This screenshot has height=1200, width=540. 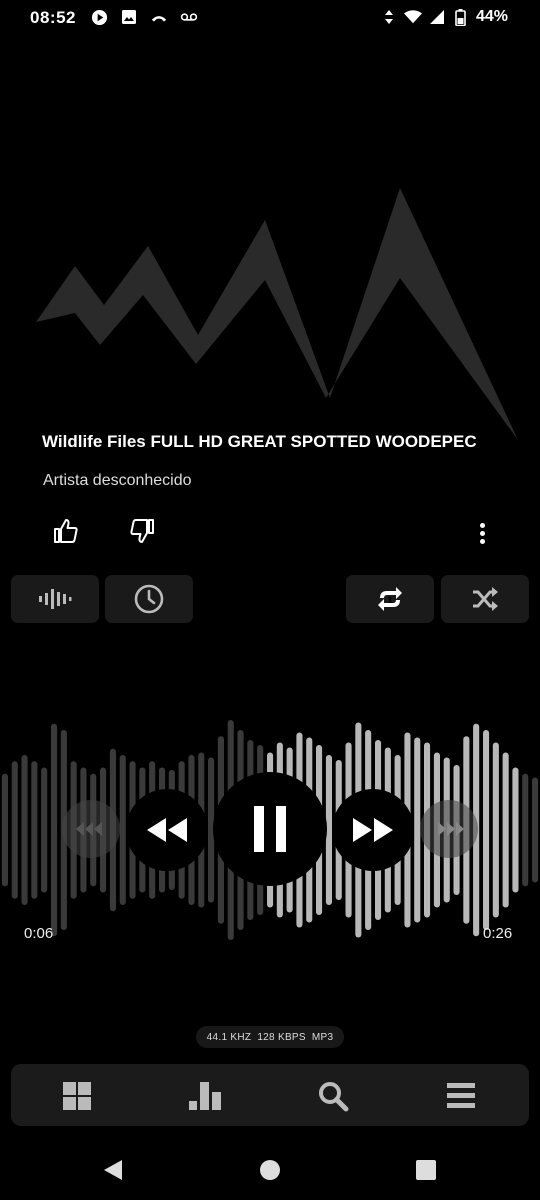 I want to click on home-icon, so click(x=270, y=1170).